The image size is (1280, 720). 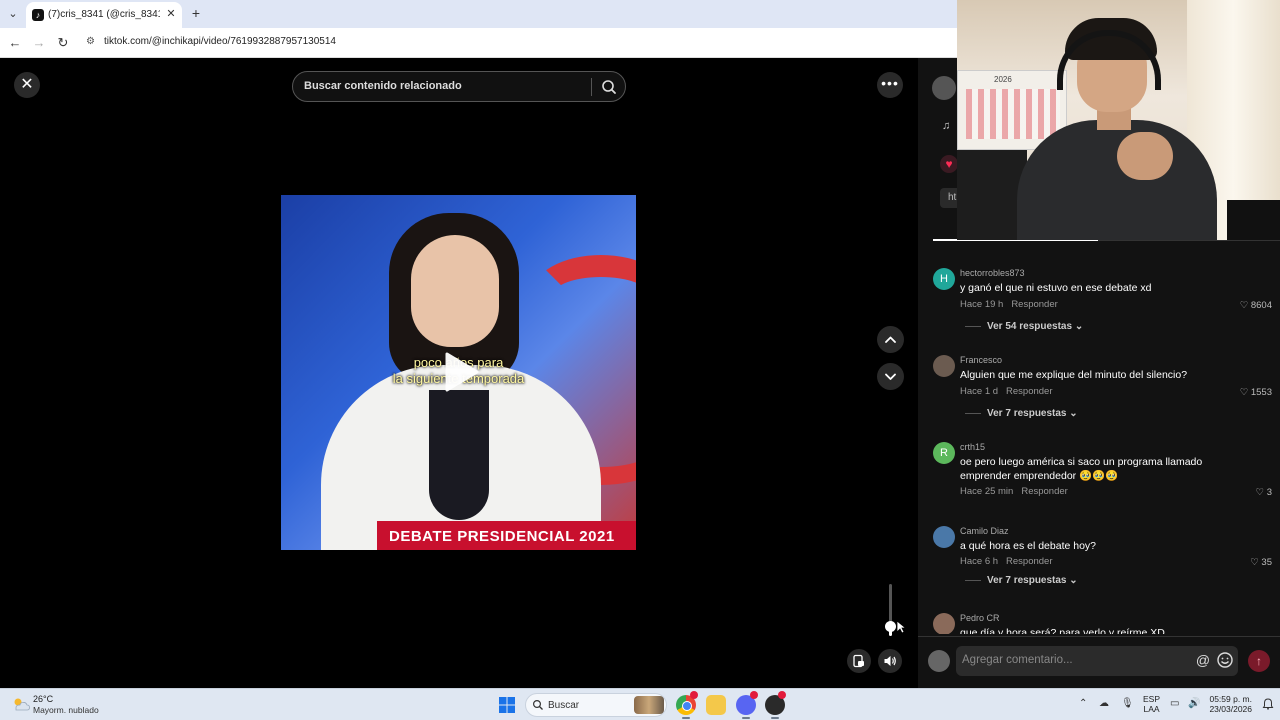 What do you see at coordinates (66, 710) in the screenshot?
I see `weather-description: Mayorm. nublado` at bounding box center [66, 710].